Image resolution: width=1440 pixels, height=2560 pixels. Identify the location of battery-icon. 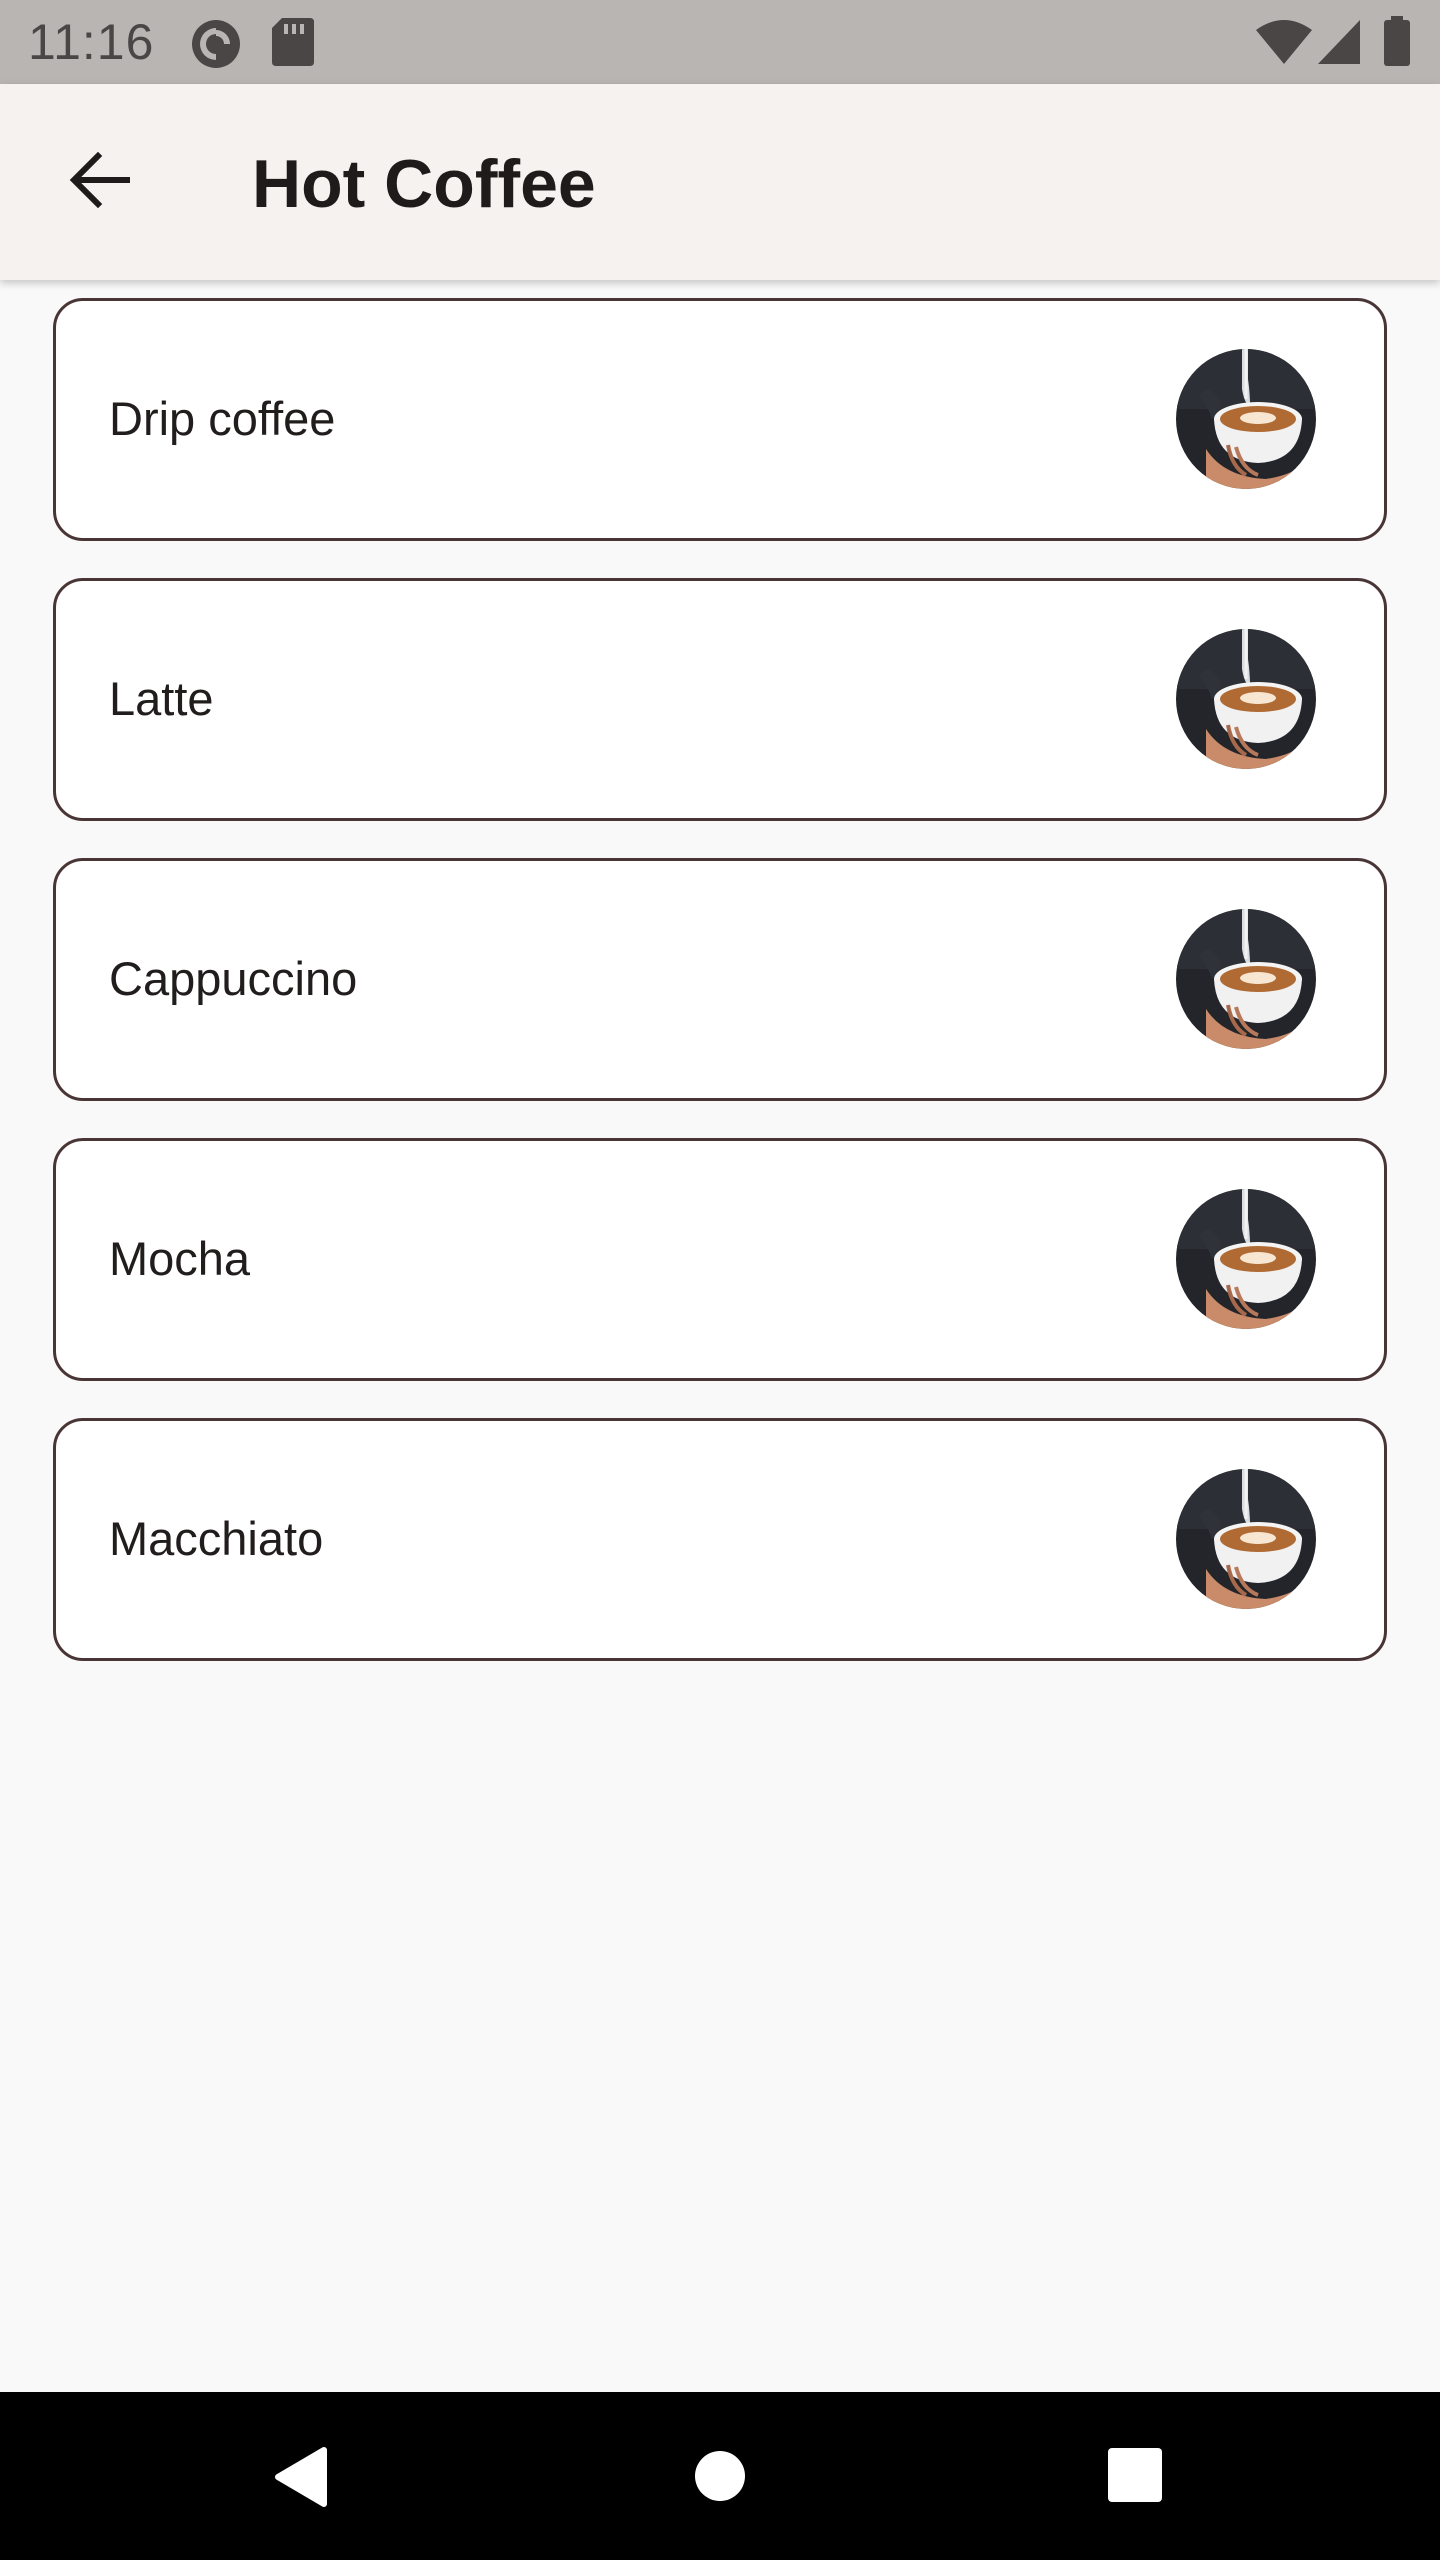
(1397, 43).